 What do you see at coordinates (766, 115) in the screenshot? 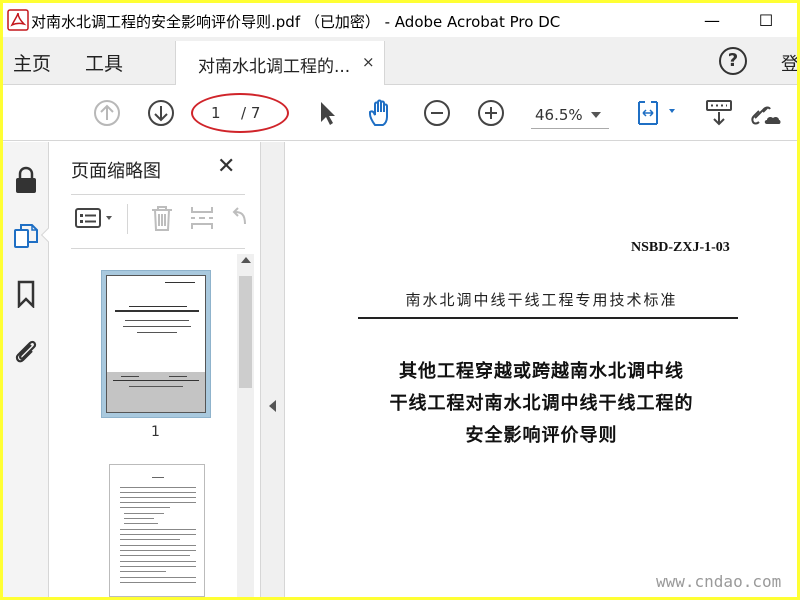
I see `link-cloud-icon` at bounding box center [766, 115].